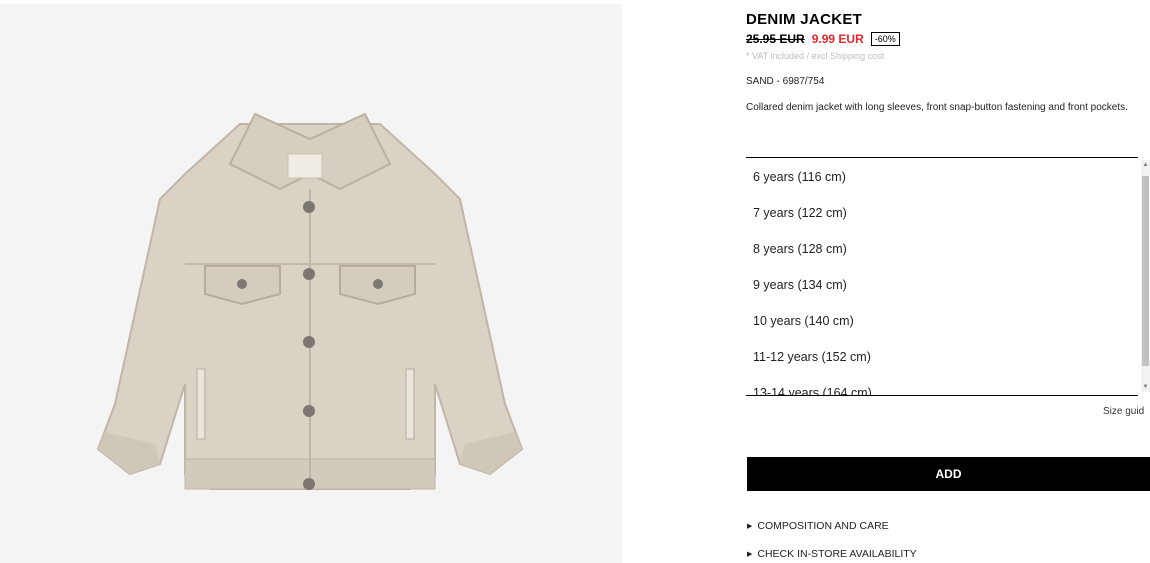 The width and height of the screenshot is (1150, 563). What do you see at coordinates (1145, 387) in the screenshot?
I see `scroll-down-arrow-icon: ▼` at bounding box center [1145, 387].